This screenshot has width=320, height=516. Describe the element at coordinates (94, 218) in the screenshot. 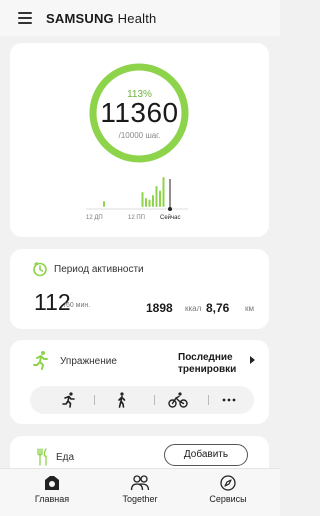

I see `tick-label-start: 12 ДП` at that location.